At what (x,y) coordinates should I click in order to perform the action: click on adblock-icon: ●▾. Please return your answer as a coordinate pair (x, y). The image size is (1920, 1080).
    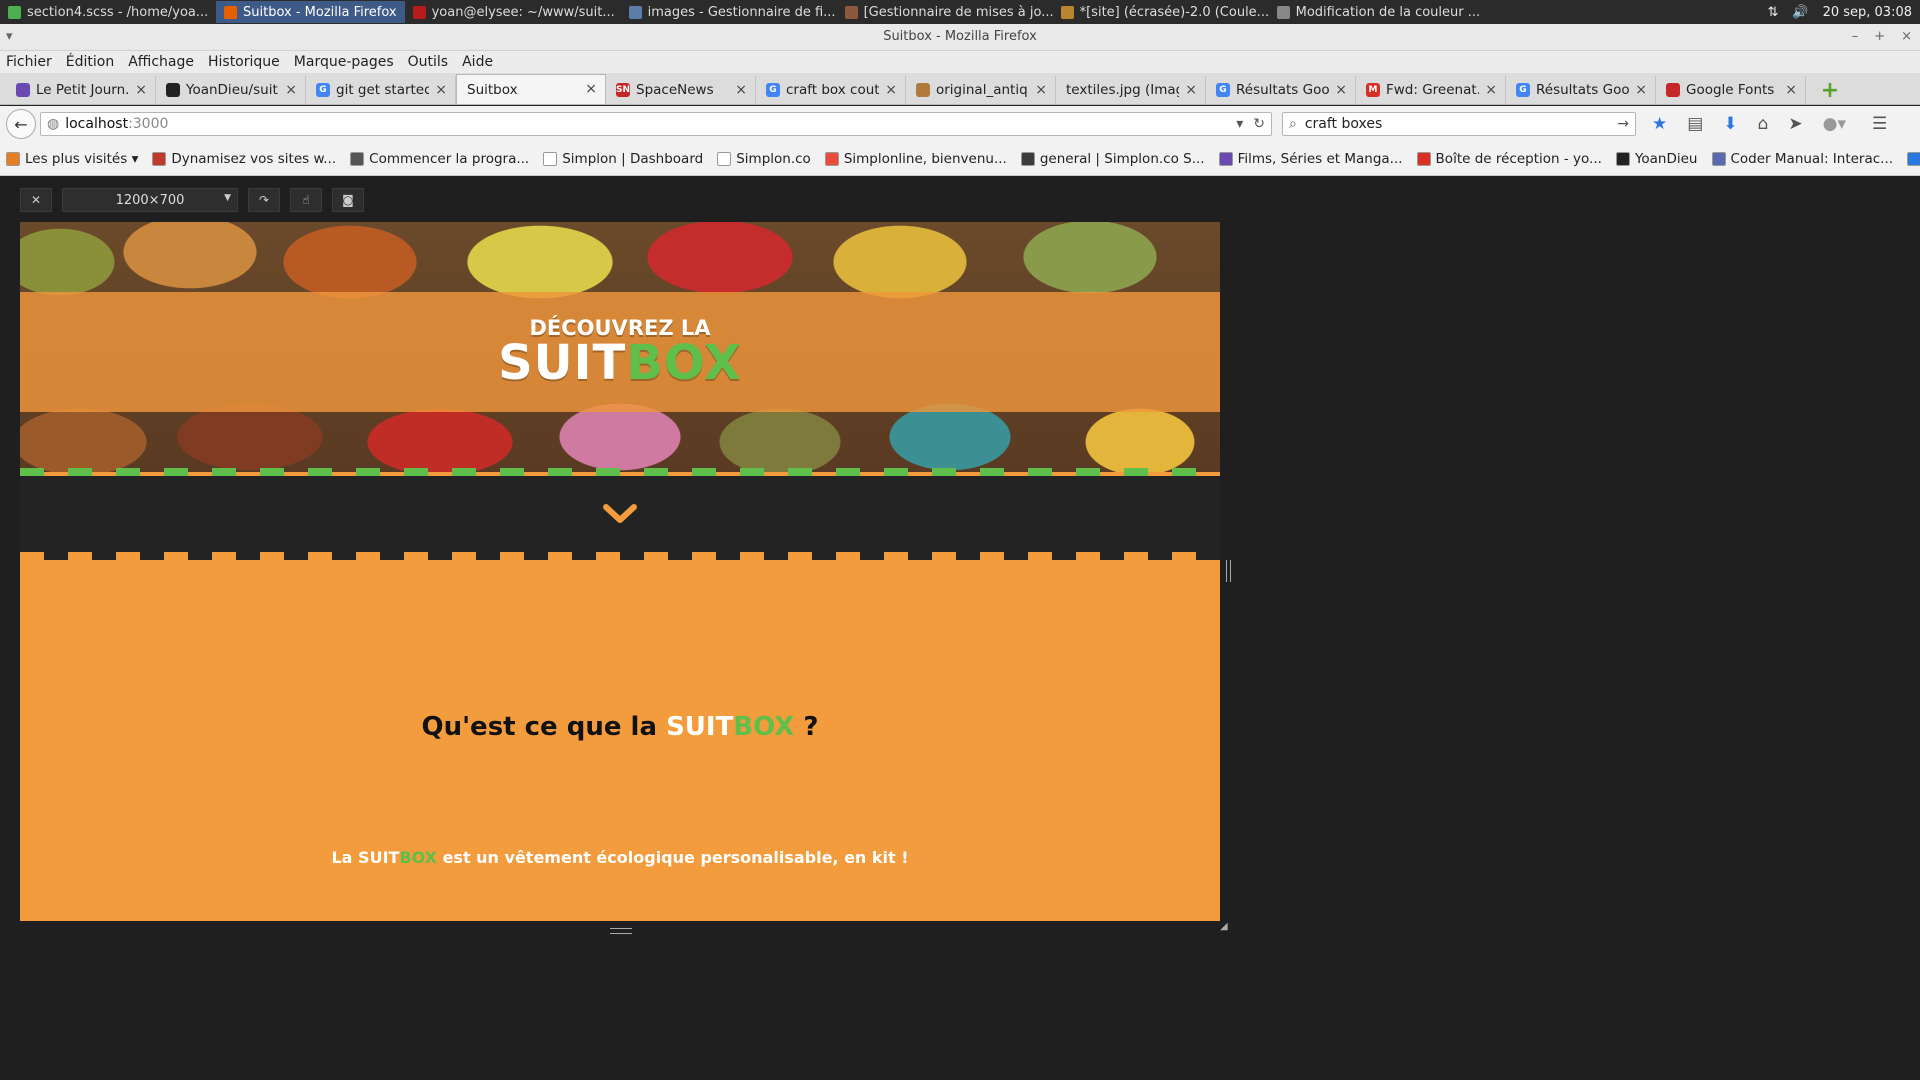
    Looking at the image, I should click on (1834, 124).